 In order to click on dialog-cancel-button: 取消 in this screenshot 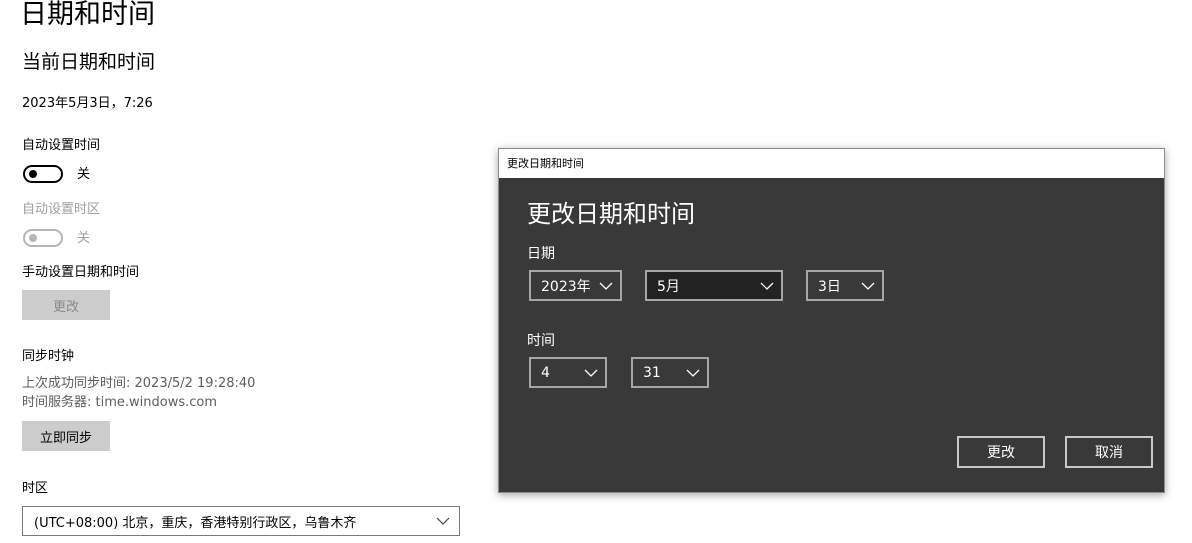, I will do `click(1109, 452)`.